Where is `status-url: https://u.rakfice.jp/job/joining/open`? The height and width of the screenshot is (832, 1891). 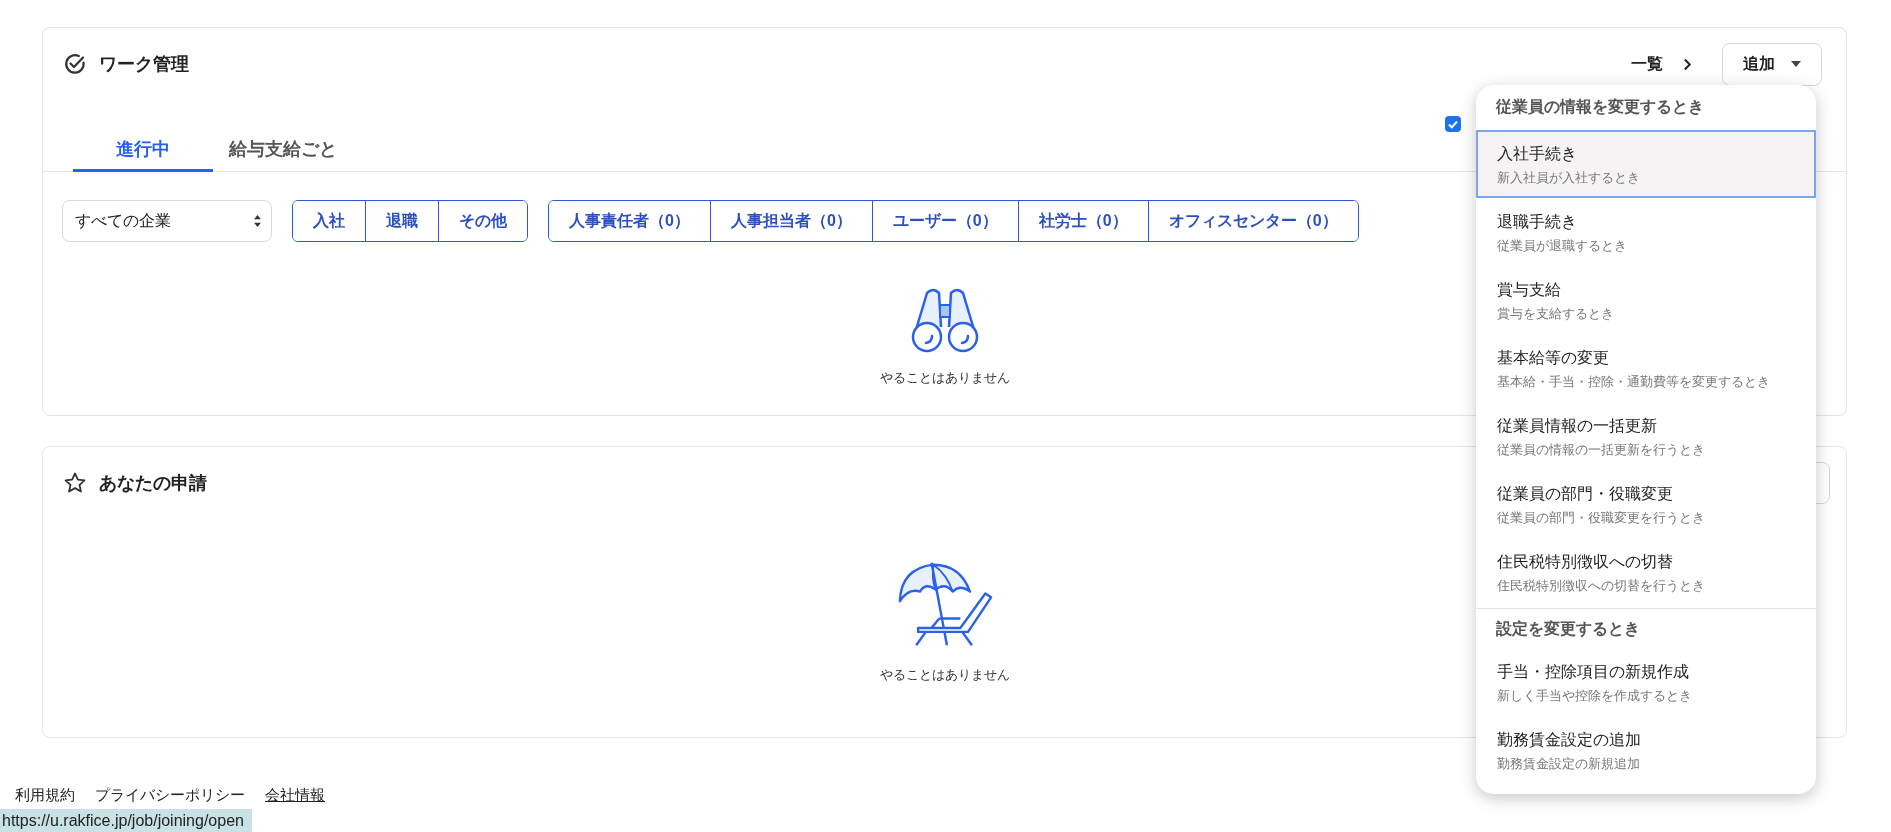 status-url: https://u.rakfice.jp/job/joining/open is located at coordinates (126, 820).